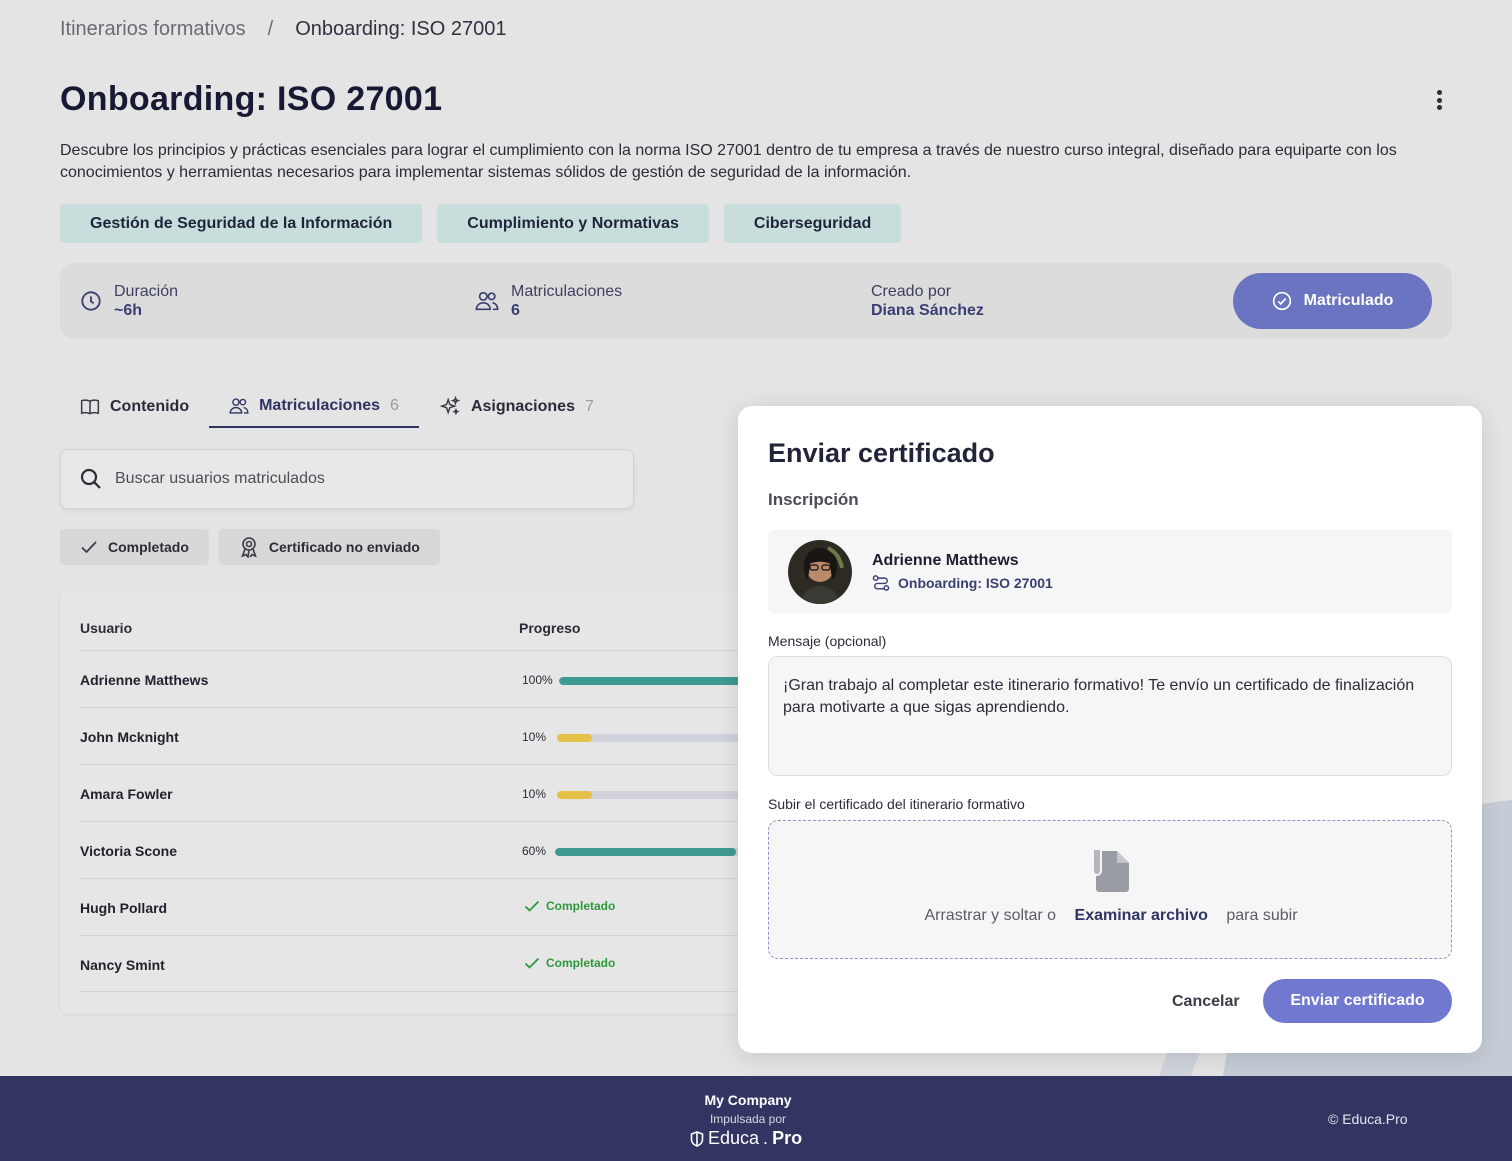 The height and width of the screenshot is (1161, 1512). I want to click on progress-percent: 100%, so click(537, 680).